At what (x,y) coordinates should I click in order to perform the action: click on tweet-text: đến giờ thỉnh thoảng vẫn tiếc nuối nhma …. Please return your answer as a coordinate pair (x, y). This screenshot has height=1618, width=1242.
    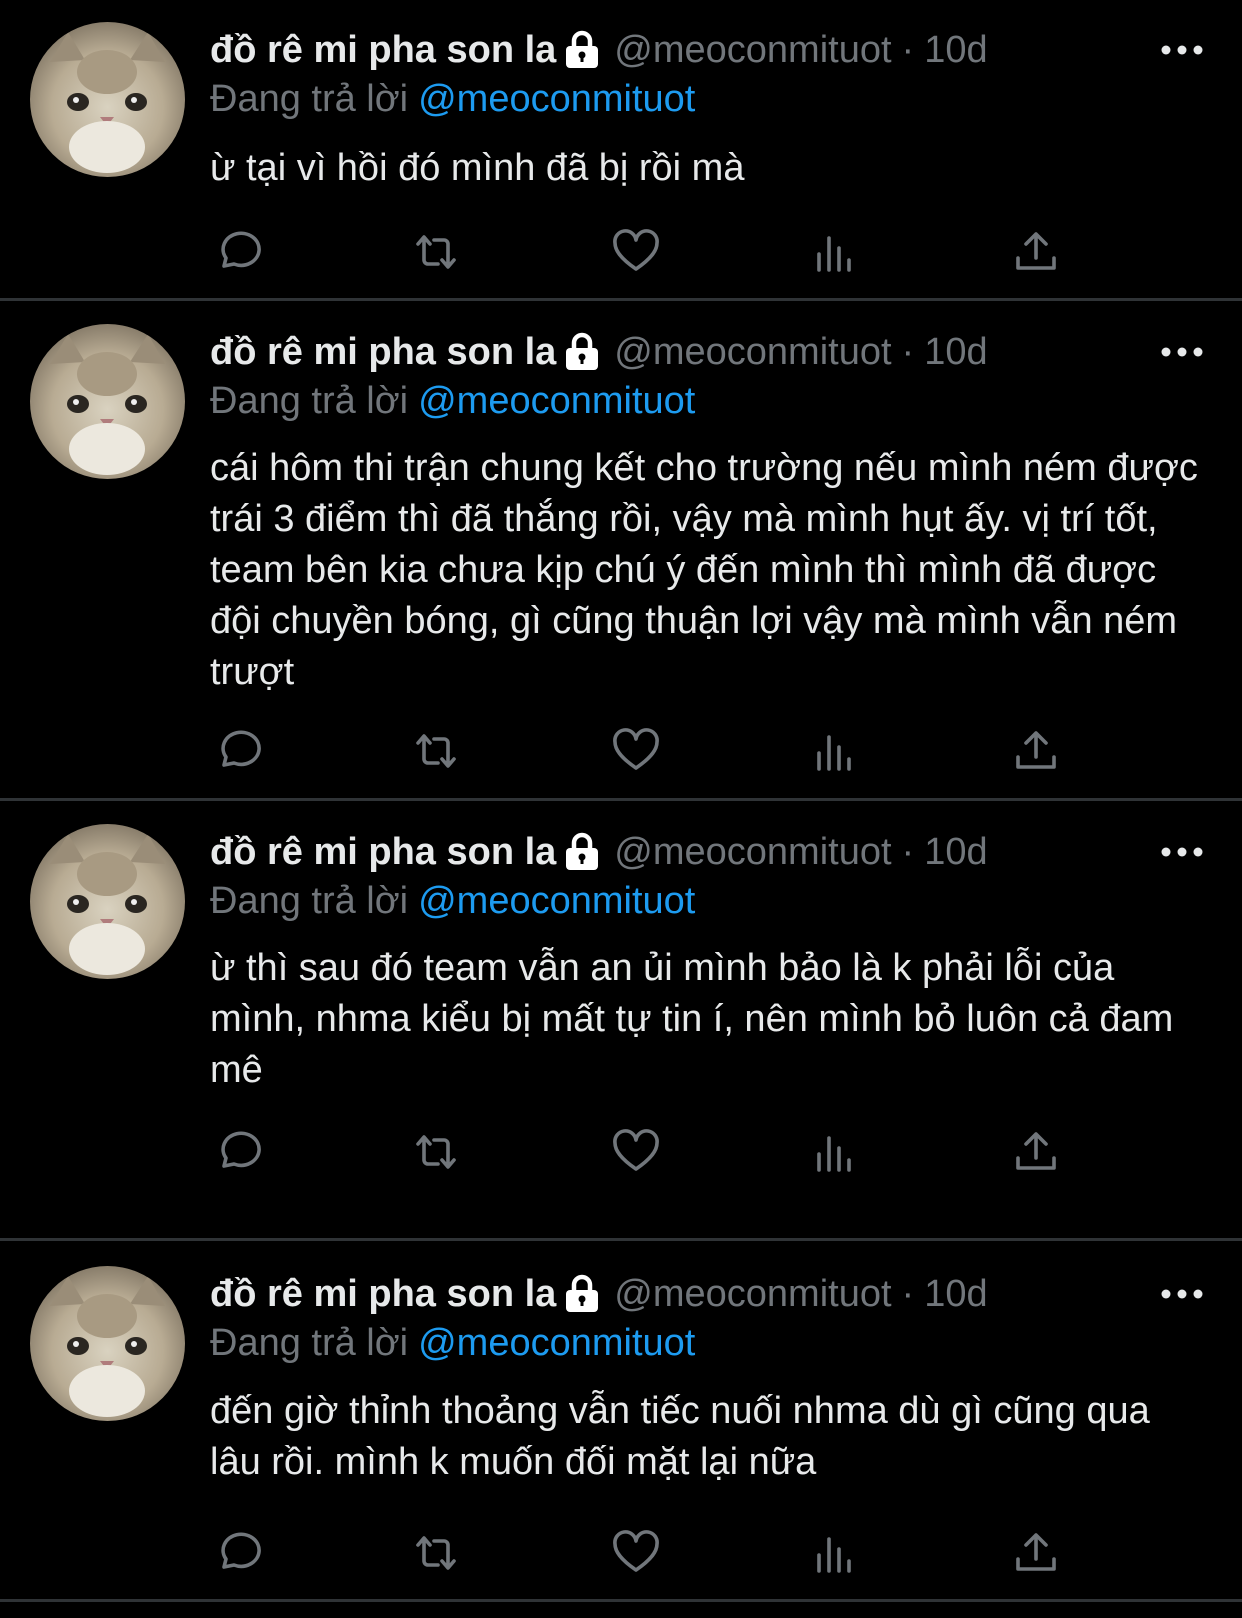
    Looking at the image, I should click on (680, 1436).